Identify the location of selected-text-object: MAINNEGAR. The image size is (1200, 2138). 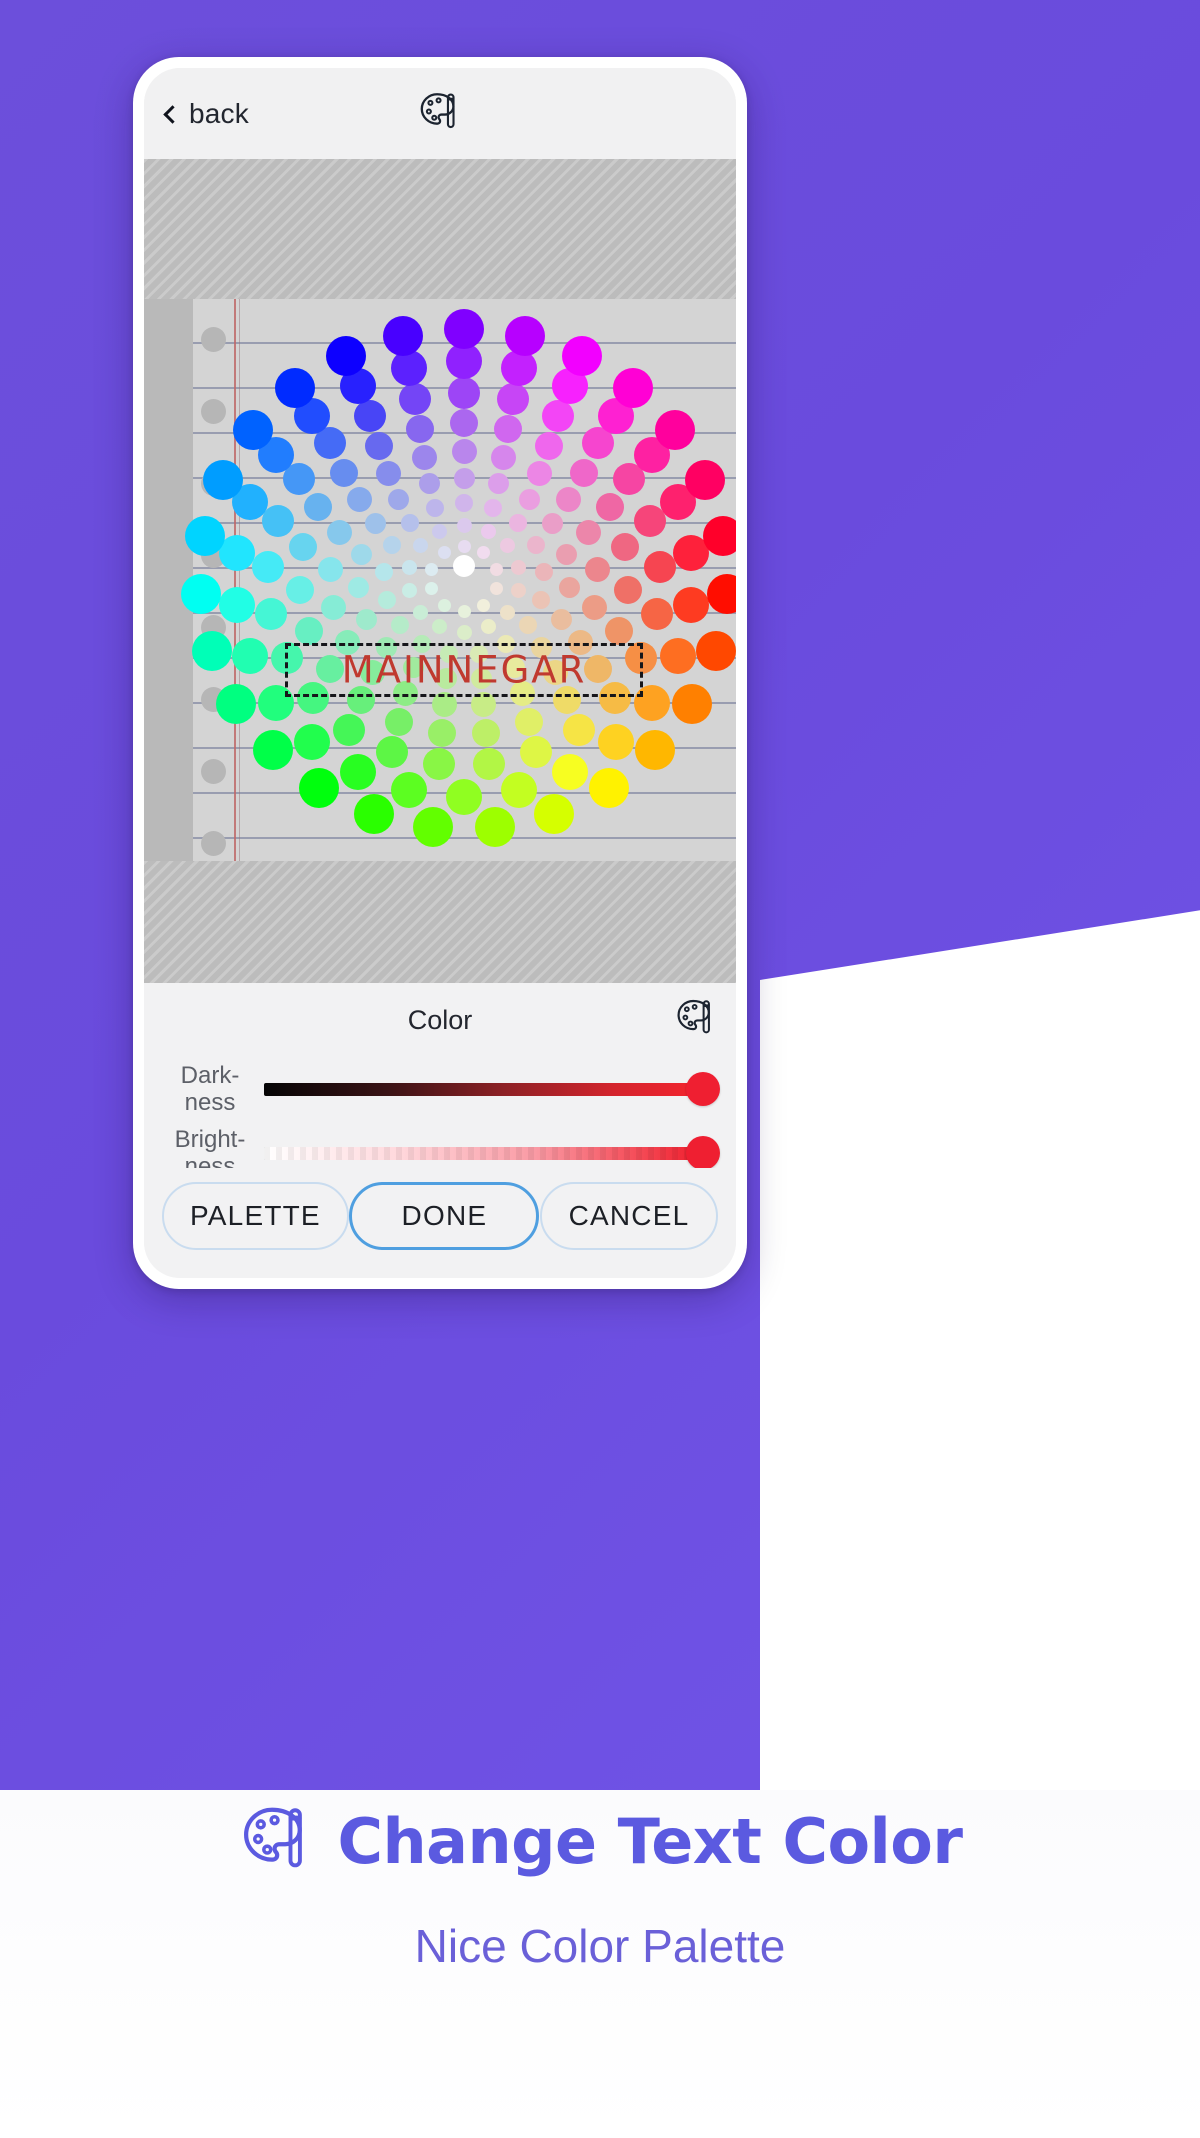
(464, 670).